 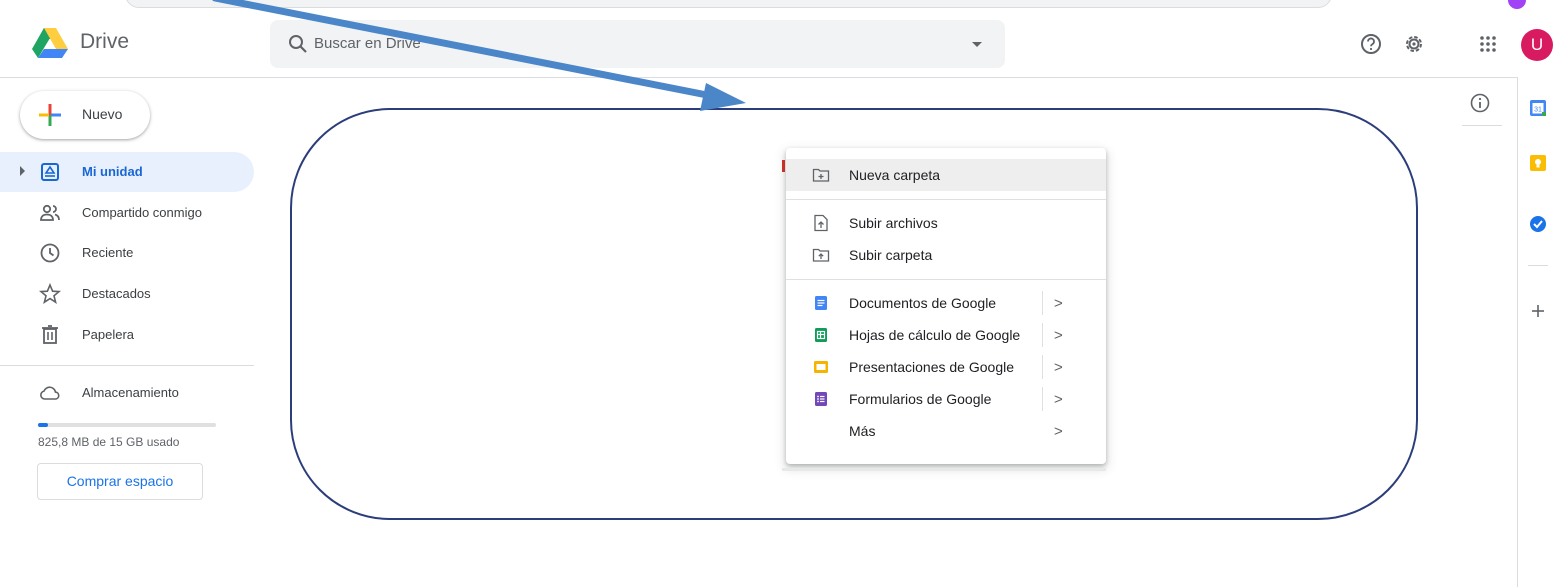 I want to click on menu-edge-strip, so click(x=783, y=166).